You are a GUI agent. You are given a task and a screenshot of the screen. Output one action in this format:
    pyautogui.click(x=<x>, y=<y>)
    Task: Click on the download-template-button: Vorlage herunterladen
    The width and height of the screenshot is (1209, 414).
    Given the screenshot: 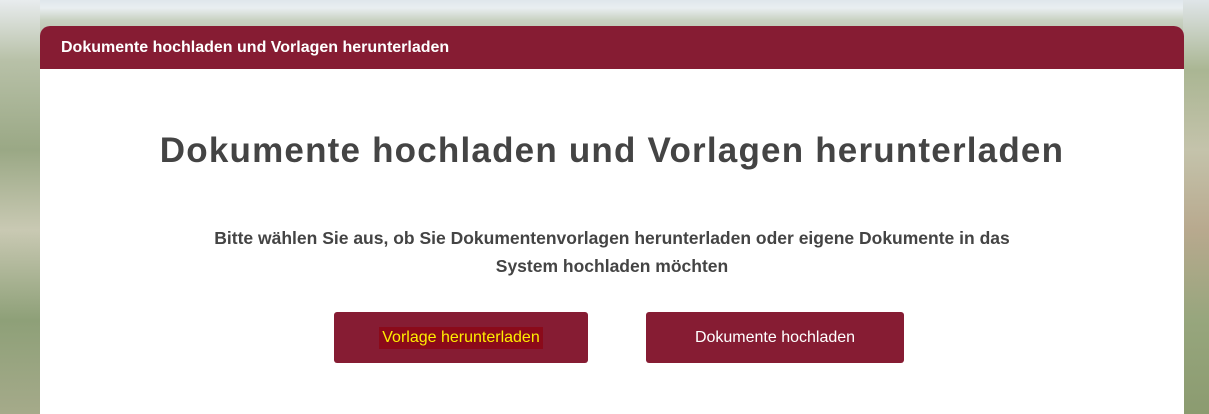 What is the action you would take?
    pyautogui.click(x=461, y=337)
    